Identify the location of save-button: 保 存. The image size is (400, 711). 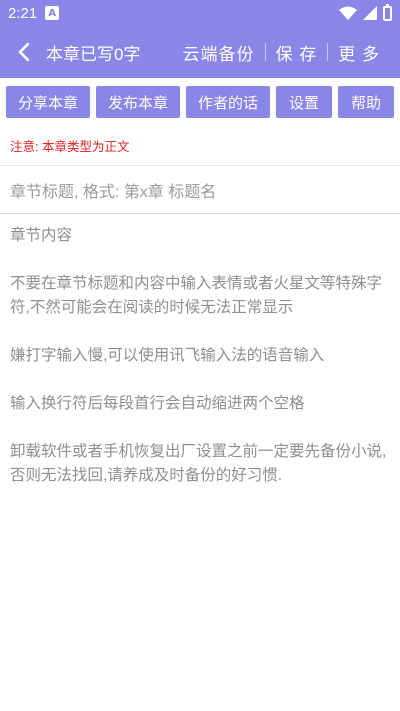
(297, 52).